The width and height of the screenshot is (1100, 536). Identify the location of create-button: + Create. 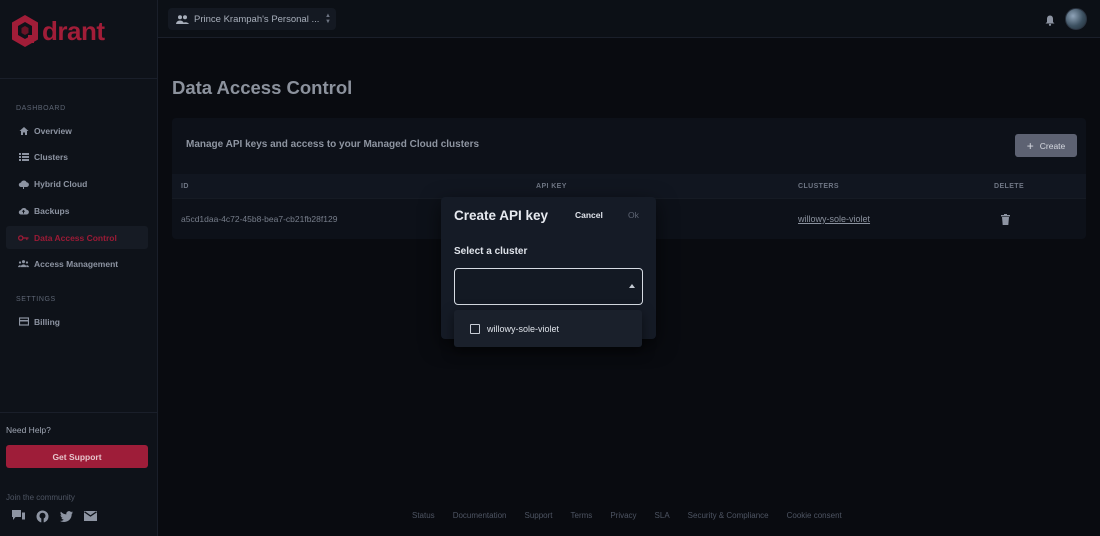
(1046, 145).